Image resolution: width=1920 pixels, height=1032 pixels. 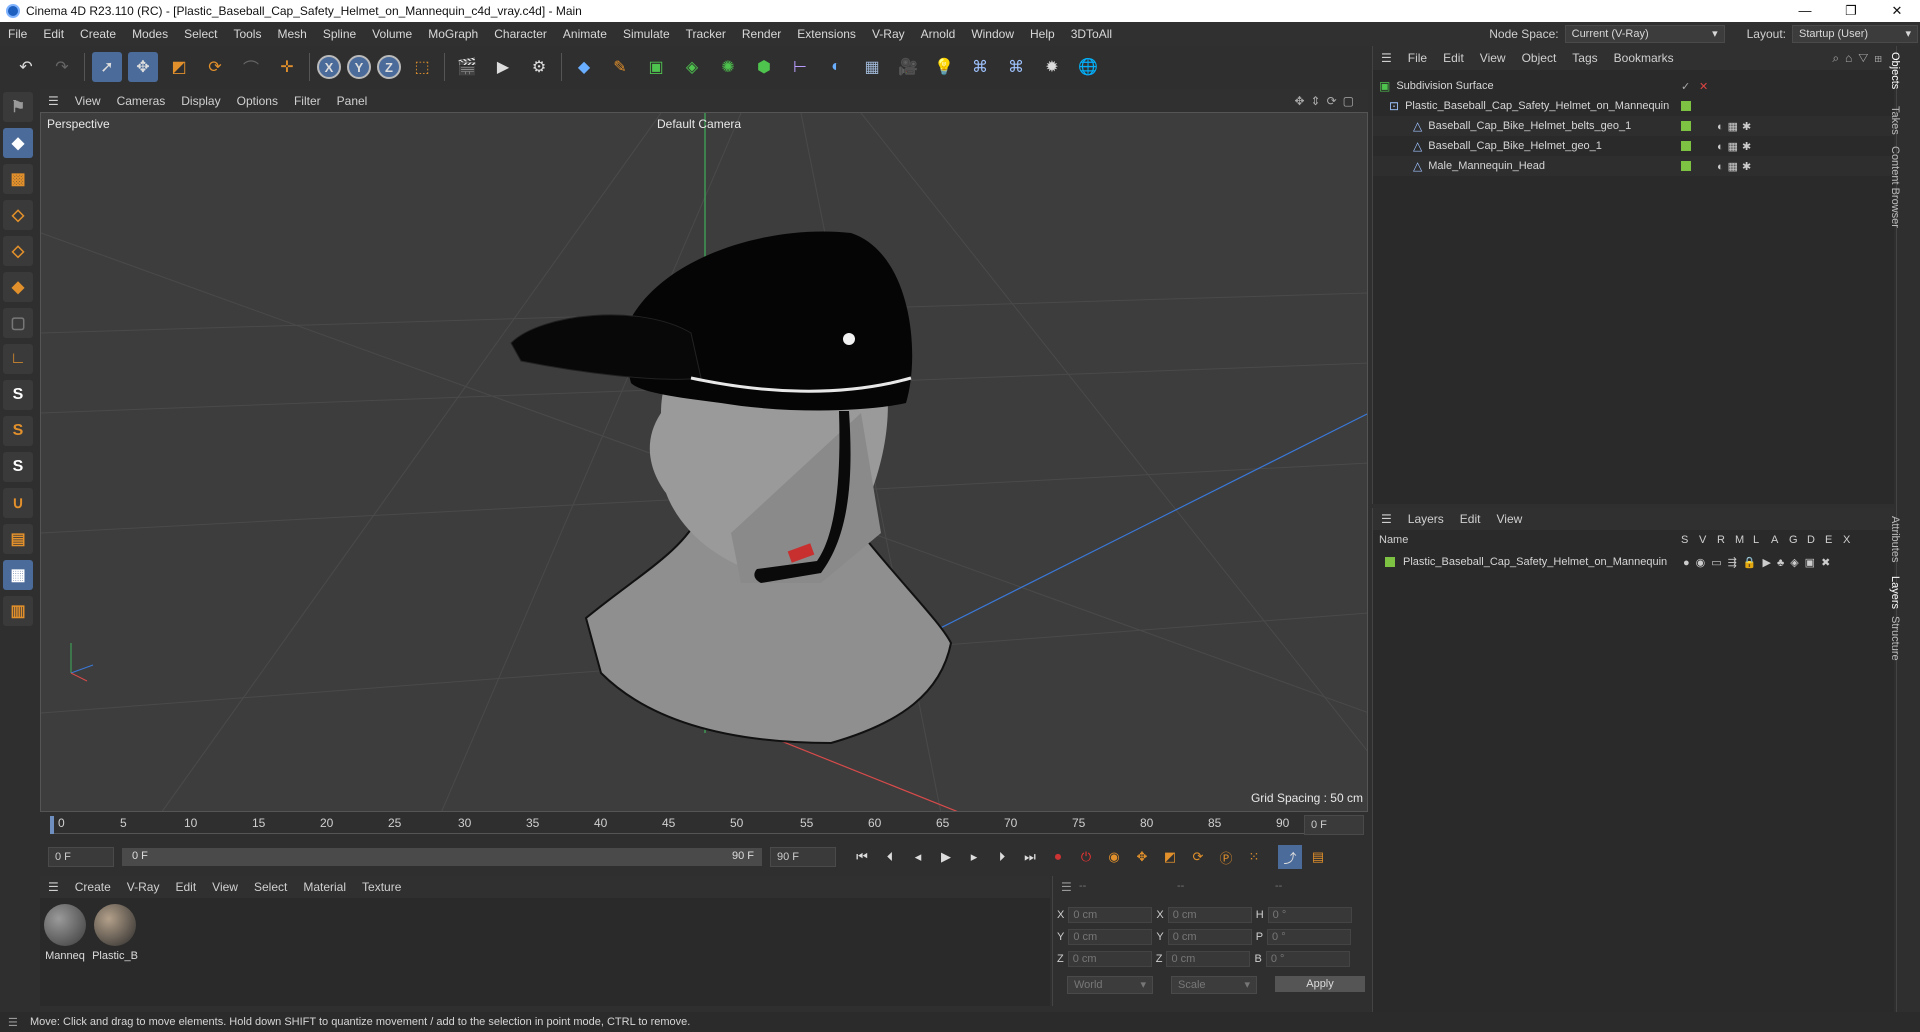 I want to click on autokey-icon: ⏻, so click(x=1086, y=857).